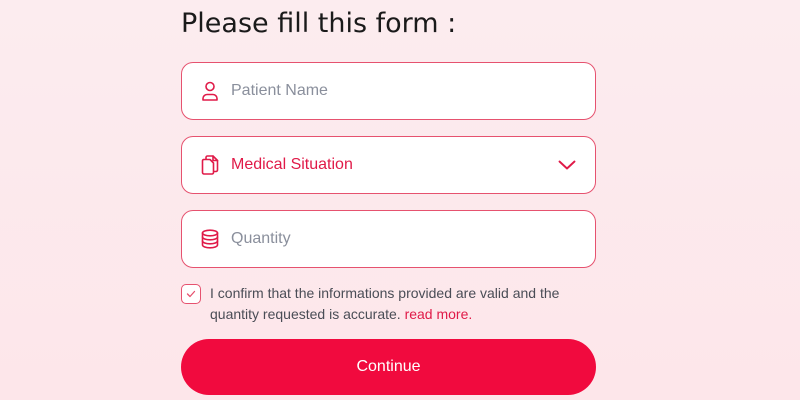 Image resolution: width=800 pixels, height=400 pixels. I want to click on patient-name-input, so click(404, 91).